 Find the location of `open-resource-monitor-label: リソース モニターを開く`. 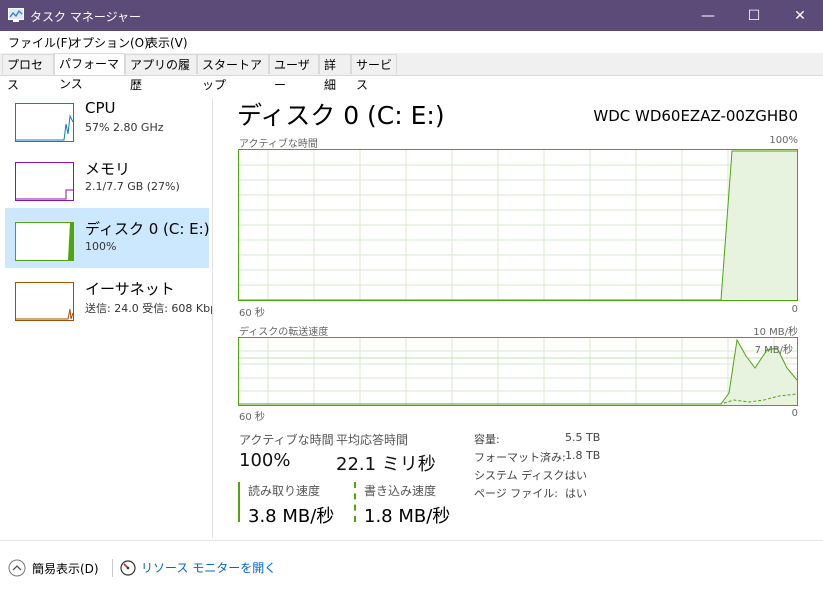

open-resource-monitor-label: リソース モニターを開く is located at coordinates (209, 568).